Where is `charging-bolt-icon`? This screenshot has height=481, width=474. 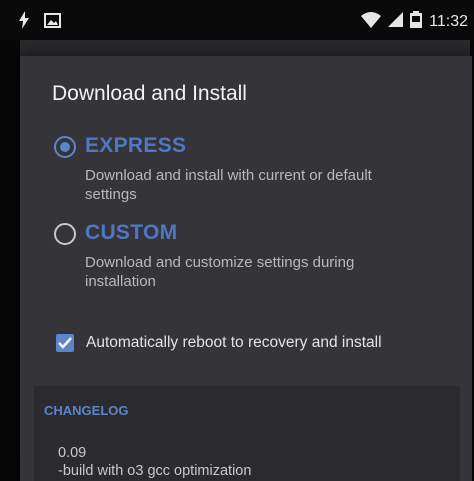
charging-bolt-icon is located at coordinates (24, 22).